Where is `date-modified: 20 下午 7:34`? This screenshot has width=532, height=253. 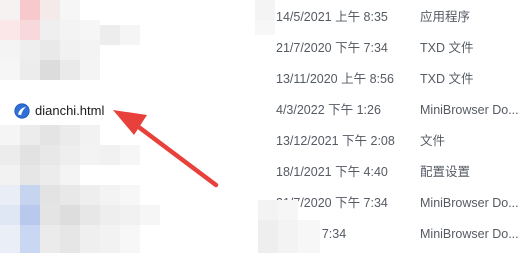
date-modified: 20 下午 7:34 is located at coordinates (311, 234).